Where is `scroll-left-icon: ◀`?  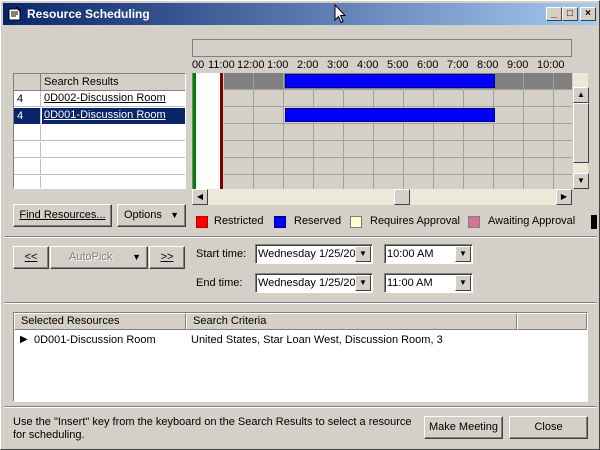
scroll-left-icon: ◀ is located at coordinates (200, 197).